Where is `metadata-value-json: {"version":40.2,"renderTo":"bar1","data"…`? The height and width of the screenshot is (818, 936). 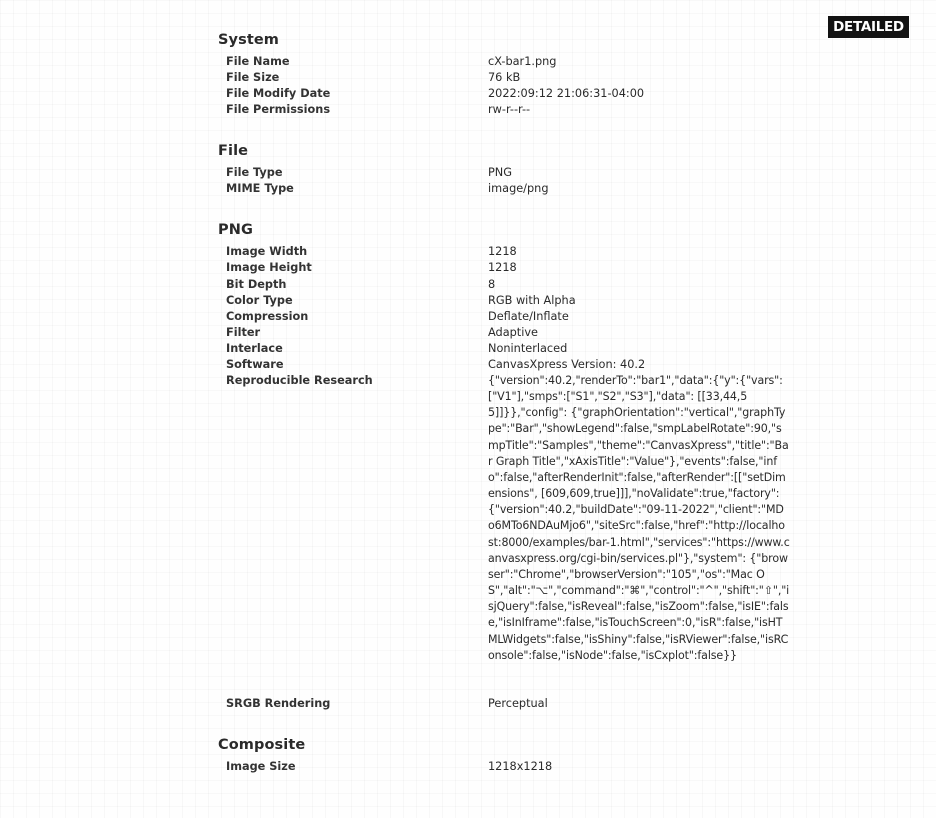
metadata-value-json: {"version":40.2,"renderTo":"bar1","data"… is located at coordinates (639, 518).